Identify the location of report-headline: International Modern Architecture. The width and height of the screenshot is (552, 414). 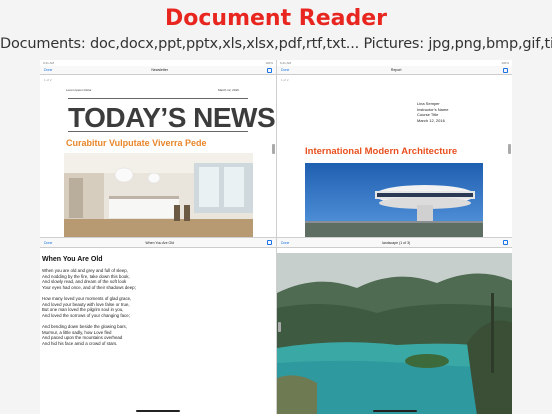
(381, 151).